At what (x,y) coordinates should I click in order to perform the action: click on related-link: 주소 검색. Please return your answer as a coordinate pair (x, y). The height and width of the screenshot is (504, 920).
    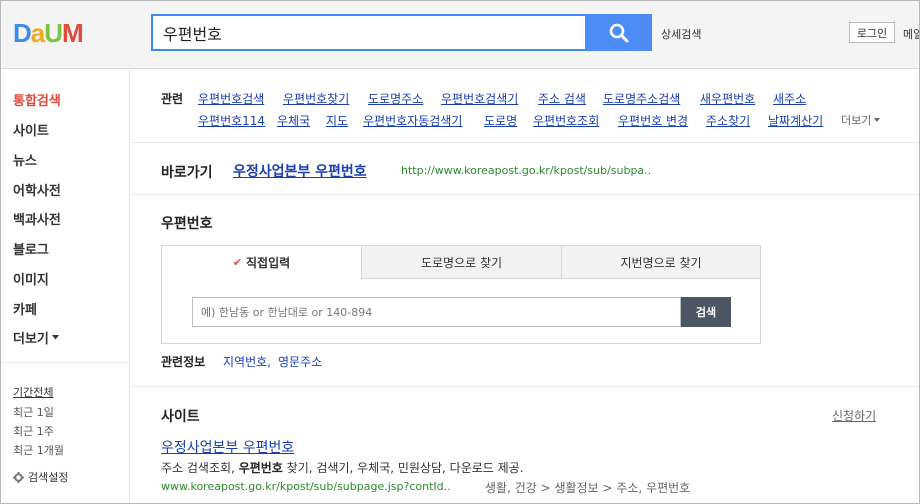
    Looking at the image, I should click on (562, 98).